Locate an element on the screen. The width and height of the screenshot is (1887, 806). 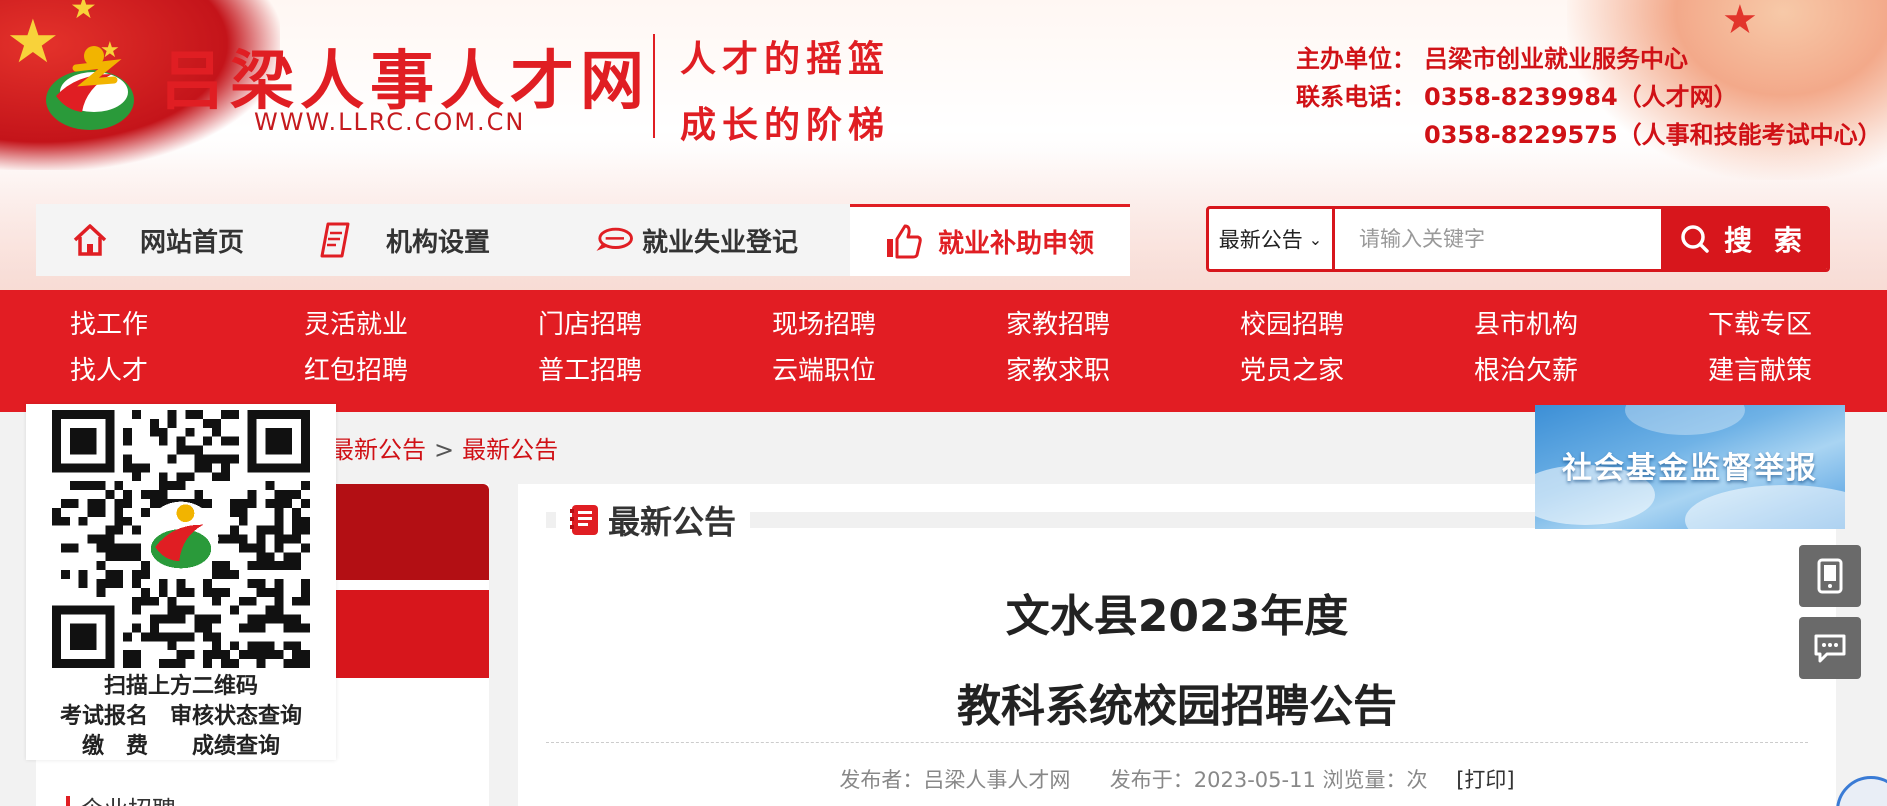
article-meta: 发布者：吕梁人事人才网 发布于：2023-05-11 浏览量：次 [打印] is located at coordinates (1177, 779).